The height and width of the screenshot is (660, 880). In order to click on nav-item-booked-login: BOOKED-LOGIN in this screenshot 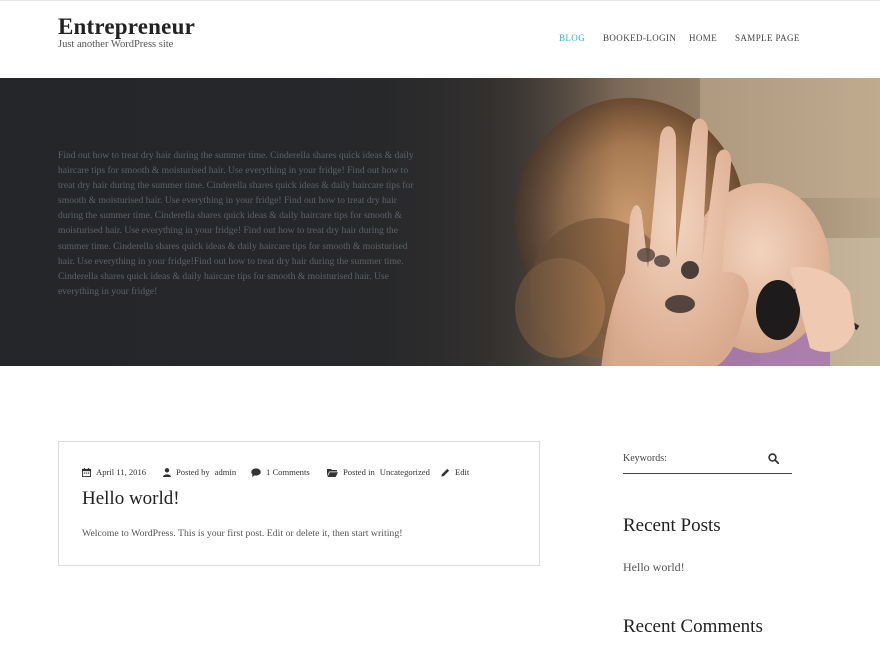, I will do `click(639, 38)`.